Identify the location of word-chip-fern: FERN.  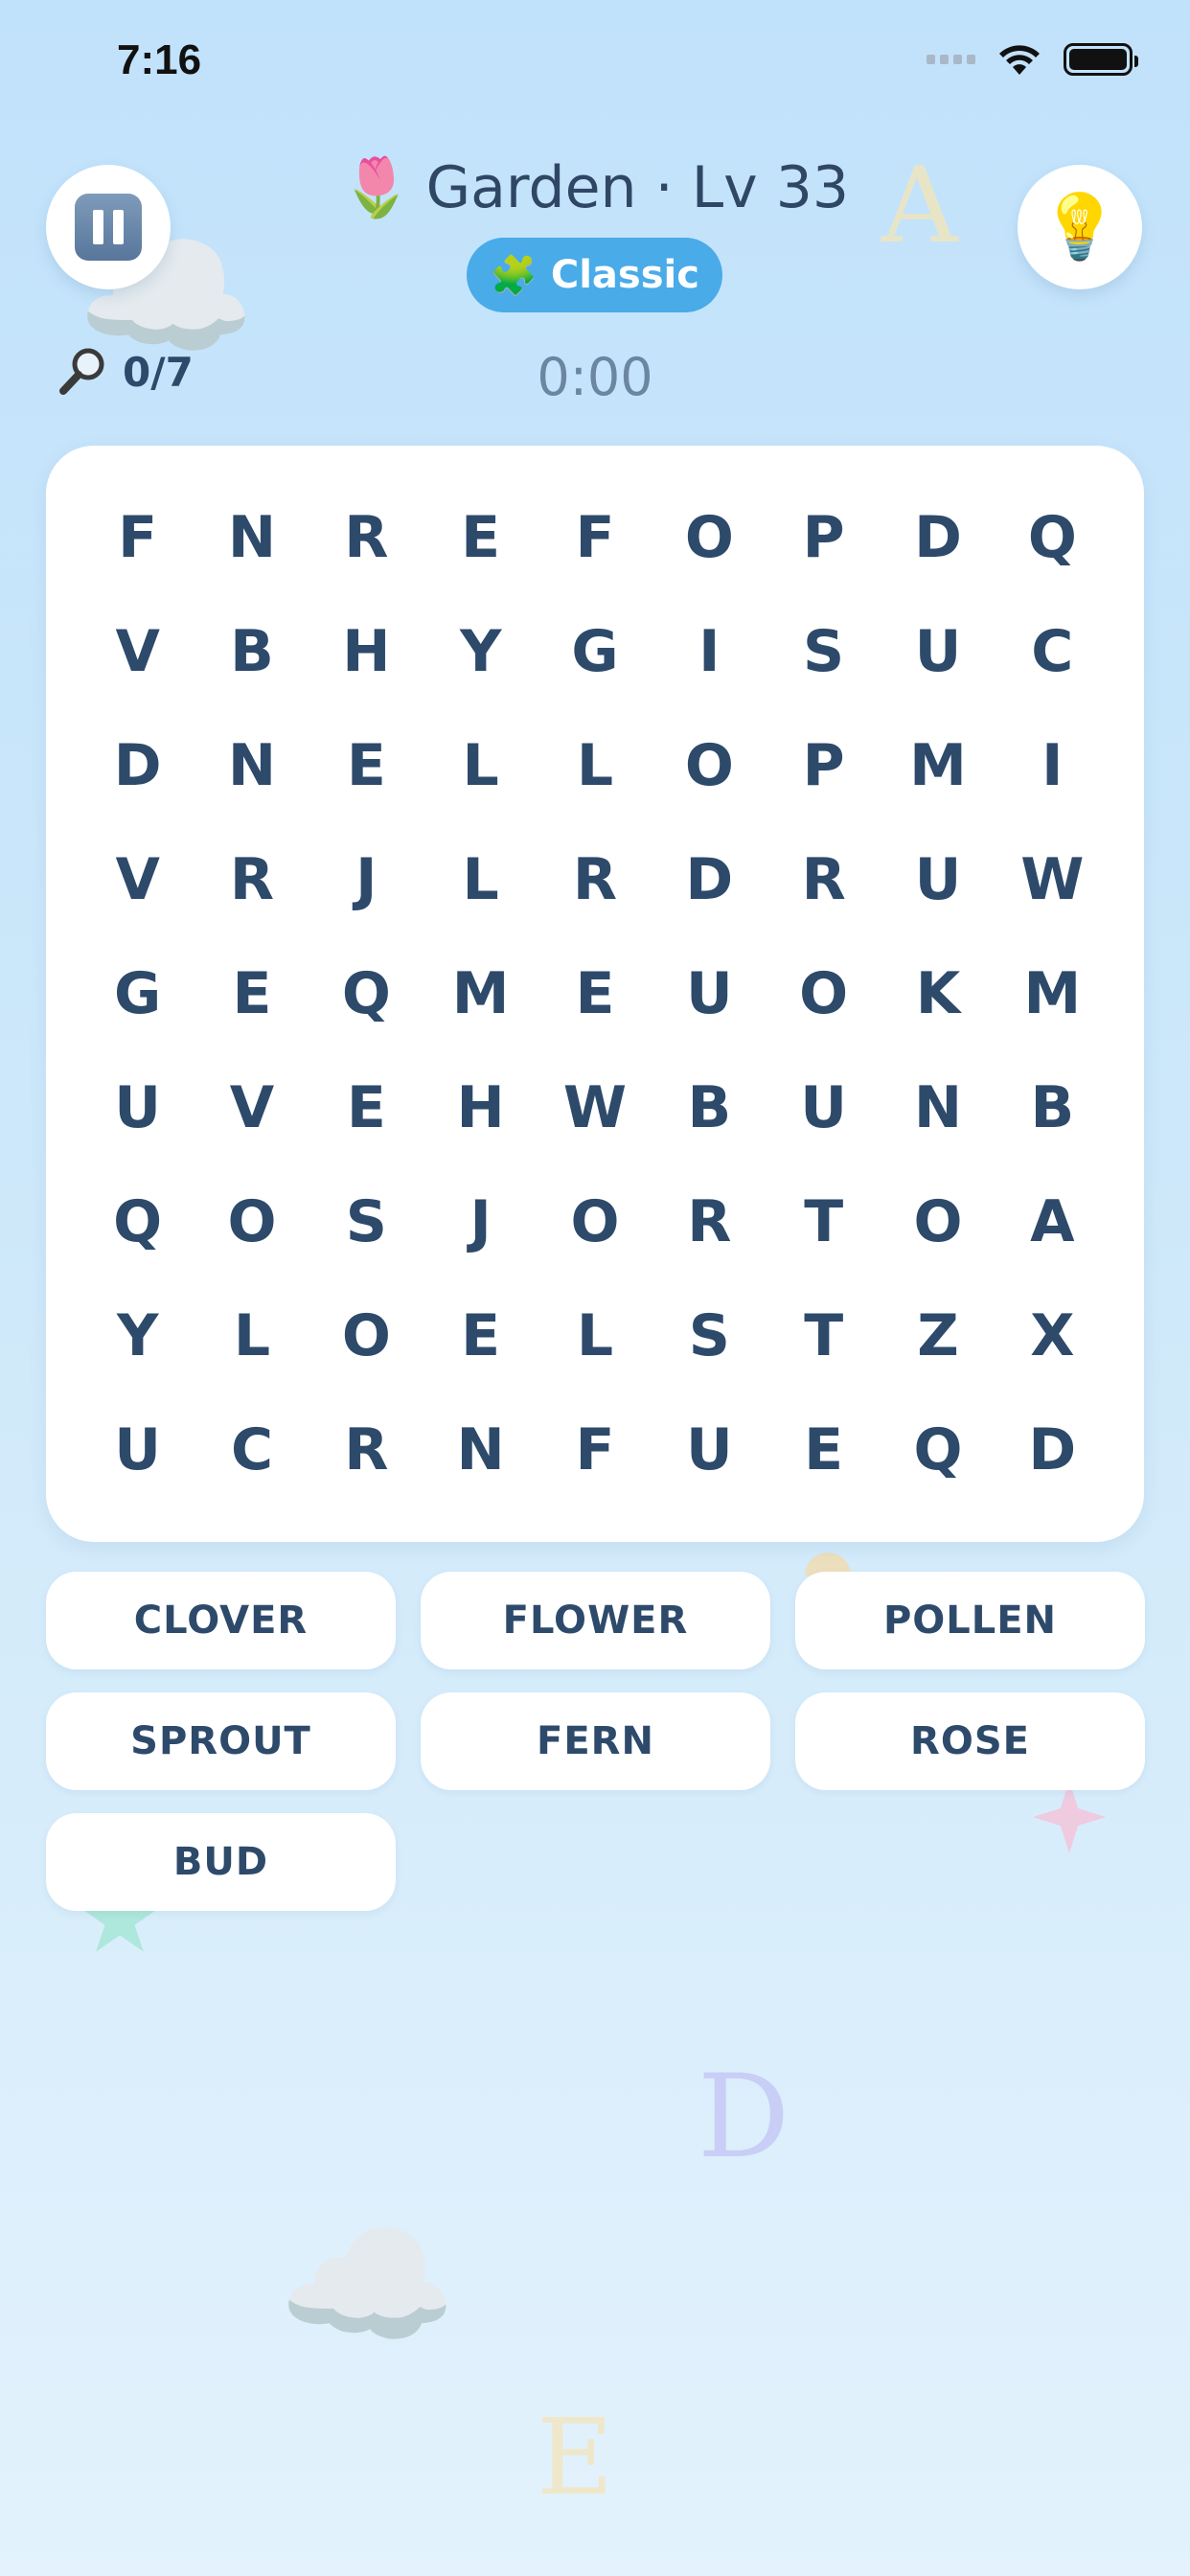
(595, 1741).